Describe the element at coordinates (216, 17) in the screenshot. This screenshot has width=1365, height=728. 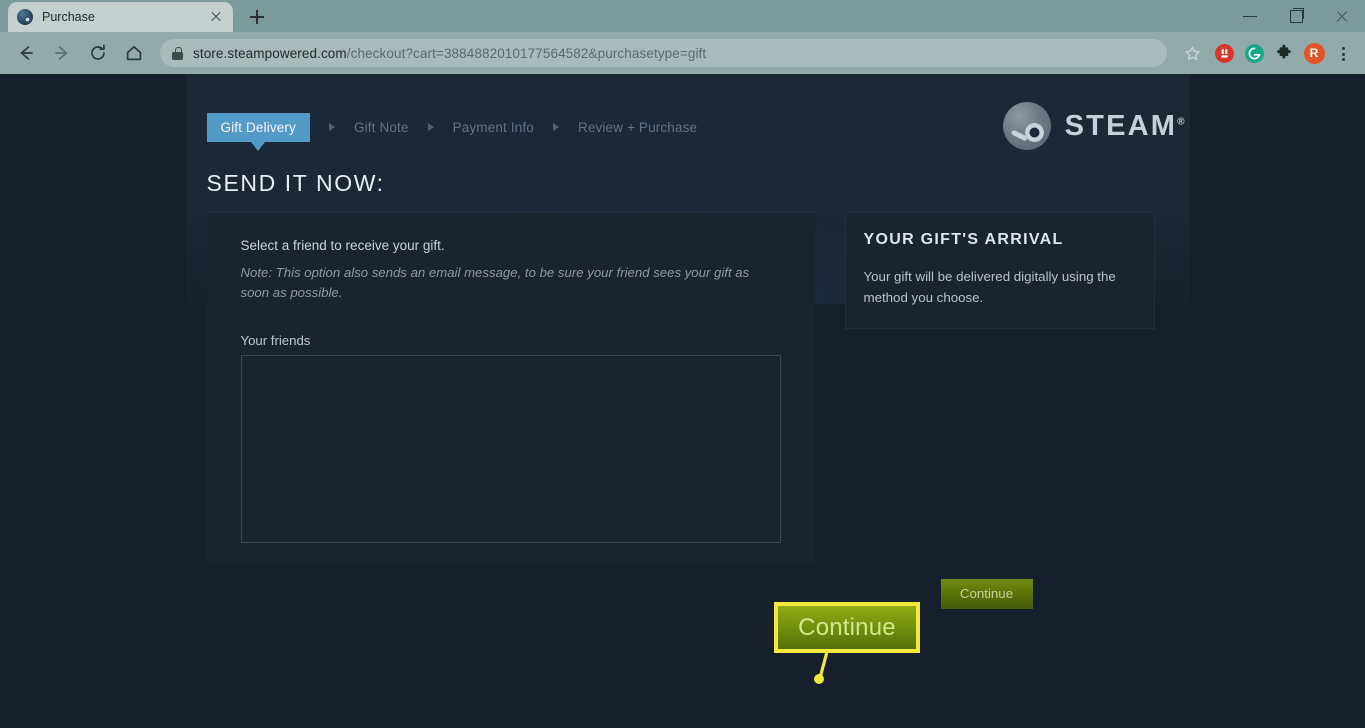
I see `close-tab-icon` at that location.